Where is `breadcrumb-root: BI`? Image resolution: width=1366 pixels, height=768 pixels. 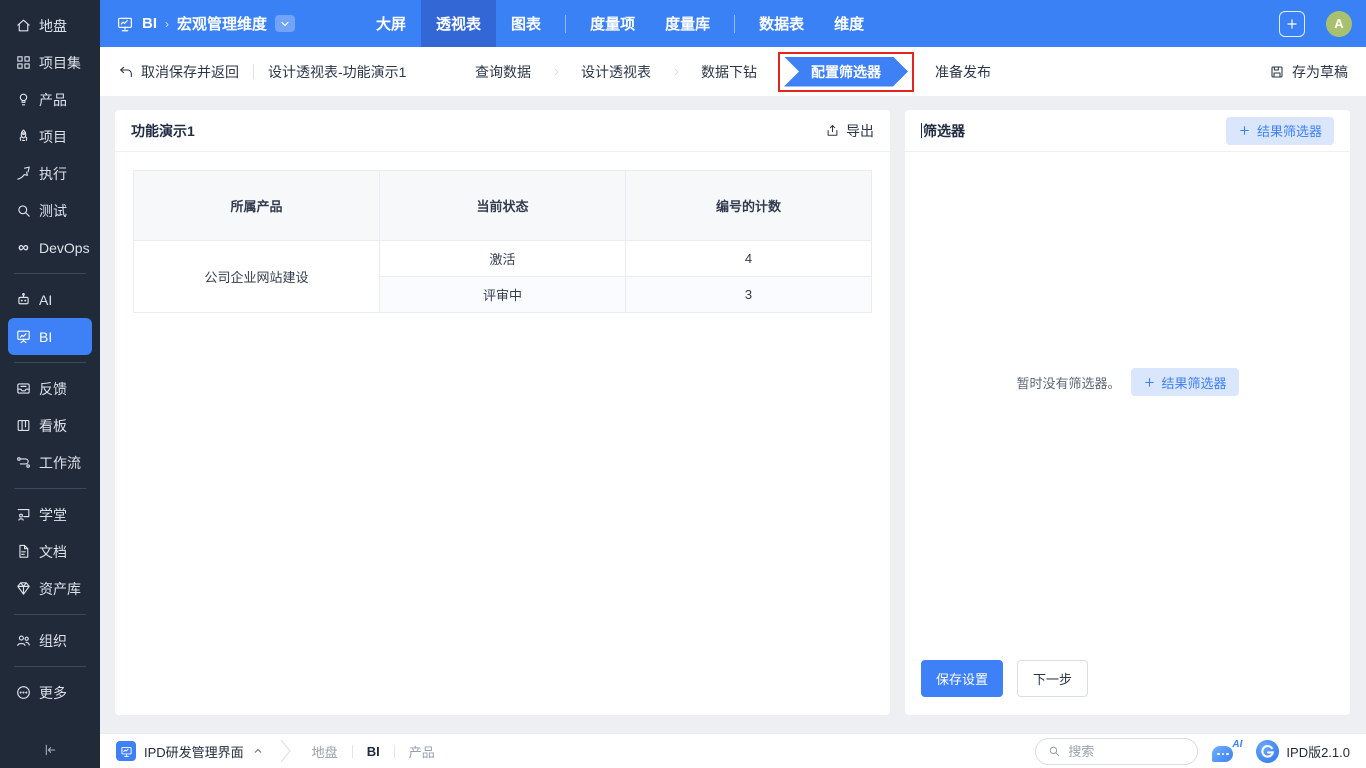 breadcrumb-root: BI is located at coordinates (149, 23).